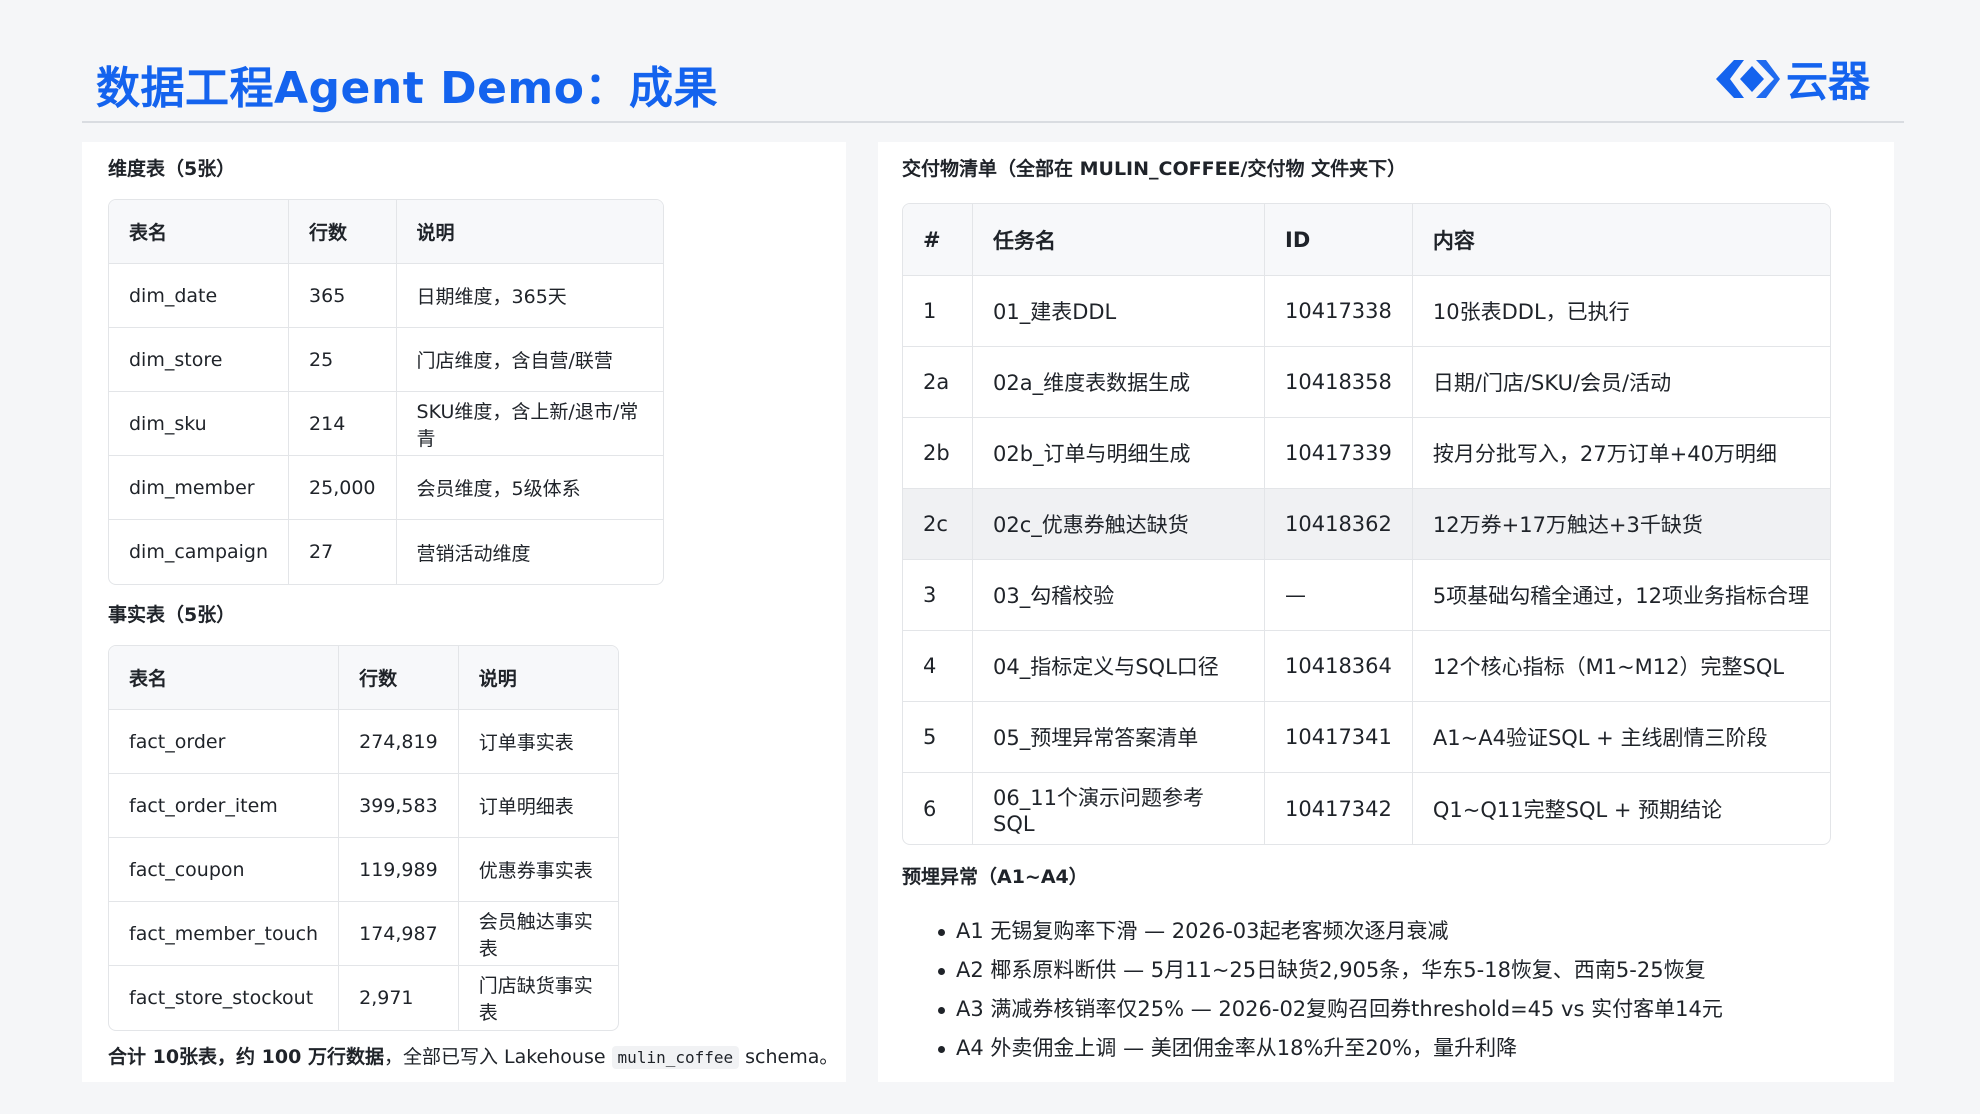  Describe the element at coordinates (1339, 737) in the screenshot. I see `table-cell: 10417341` at that location.